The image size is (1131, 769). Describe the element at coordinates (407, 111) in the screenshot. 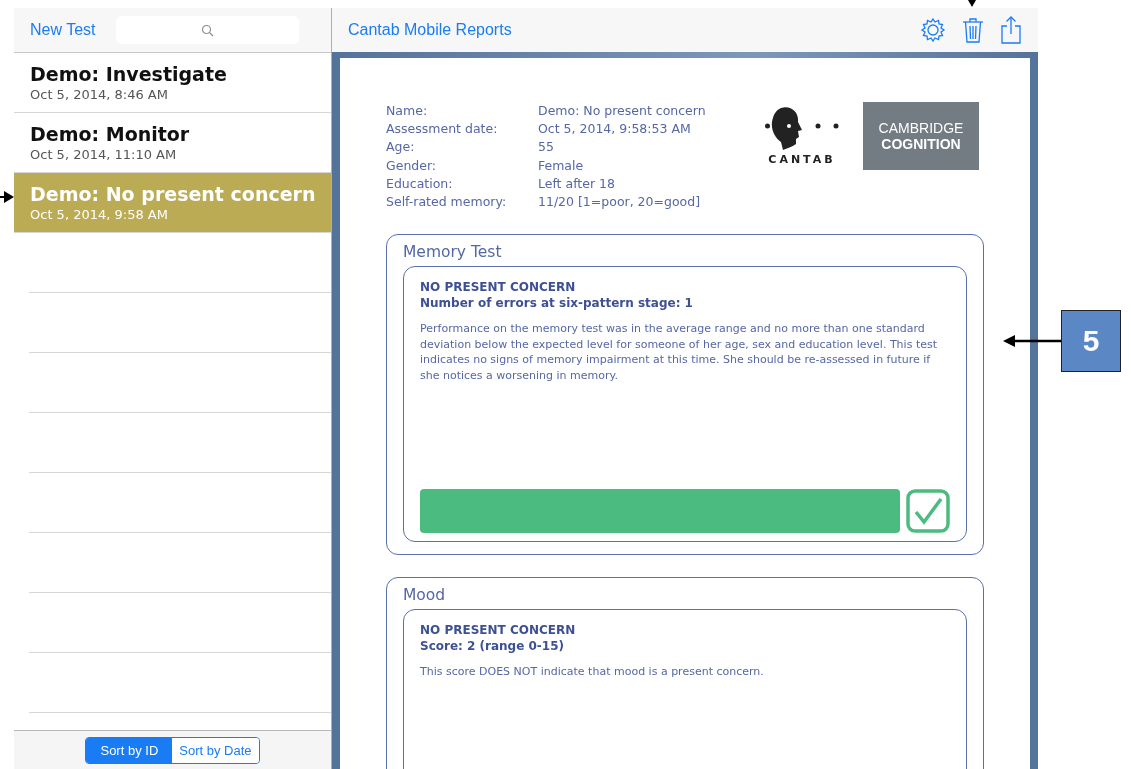

I see `detail-label: Name:` at that location.